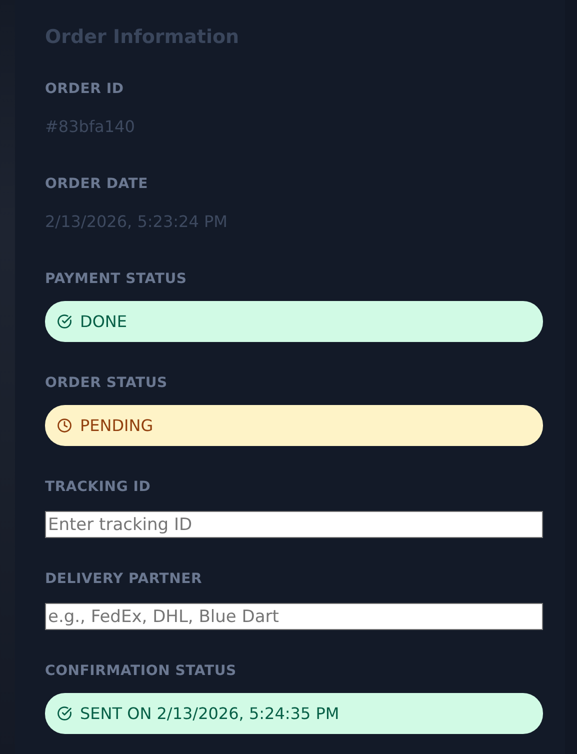 The height and width of the screenshot is (754, 577). What do you see at coordinates (294, 524) in the screenshot?
I see `input-field: Enter tracking ID` at bounding box center [294, 524].